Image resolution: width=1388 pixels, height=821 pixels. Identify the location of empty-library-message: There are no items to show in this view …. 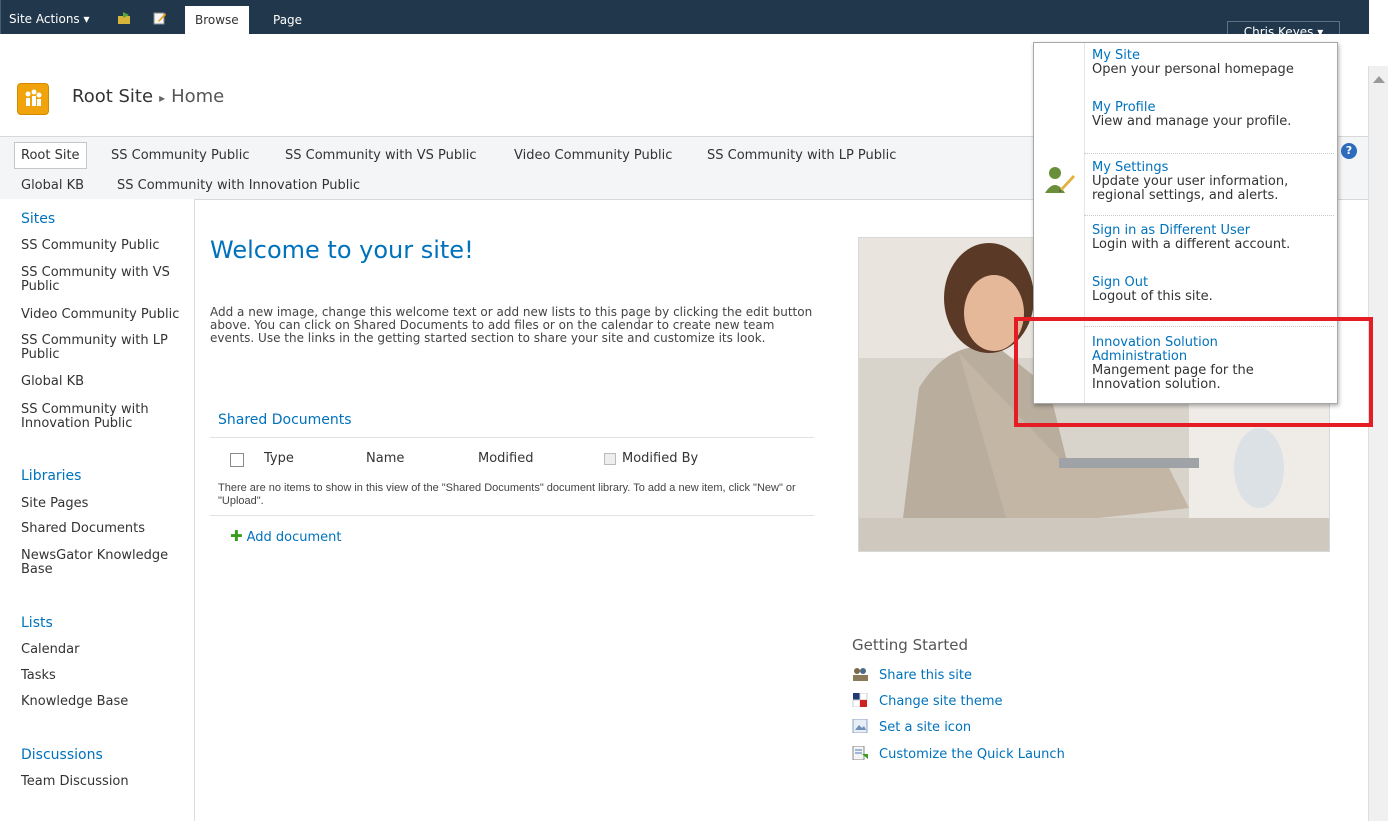
(507, 494).